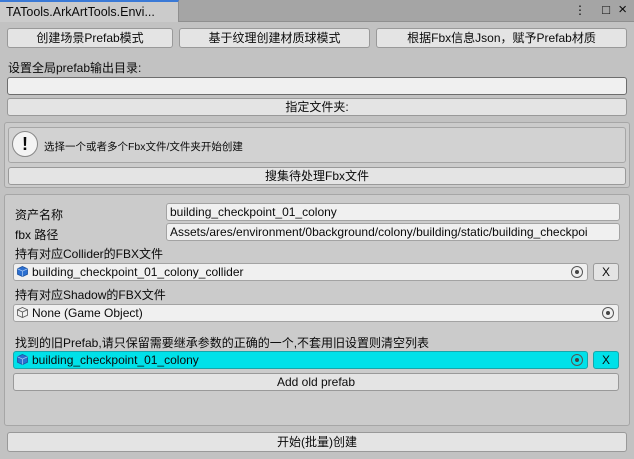 The image size is (634, 459). I want to click on add-old-prefab-button: Add old prefab, so click(316, 382).